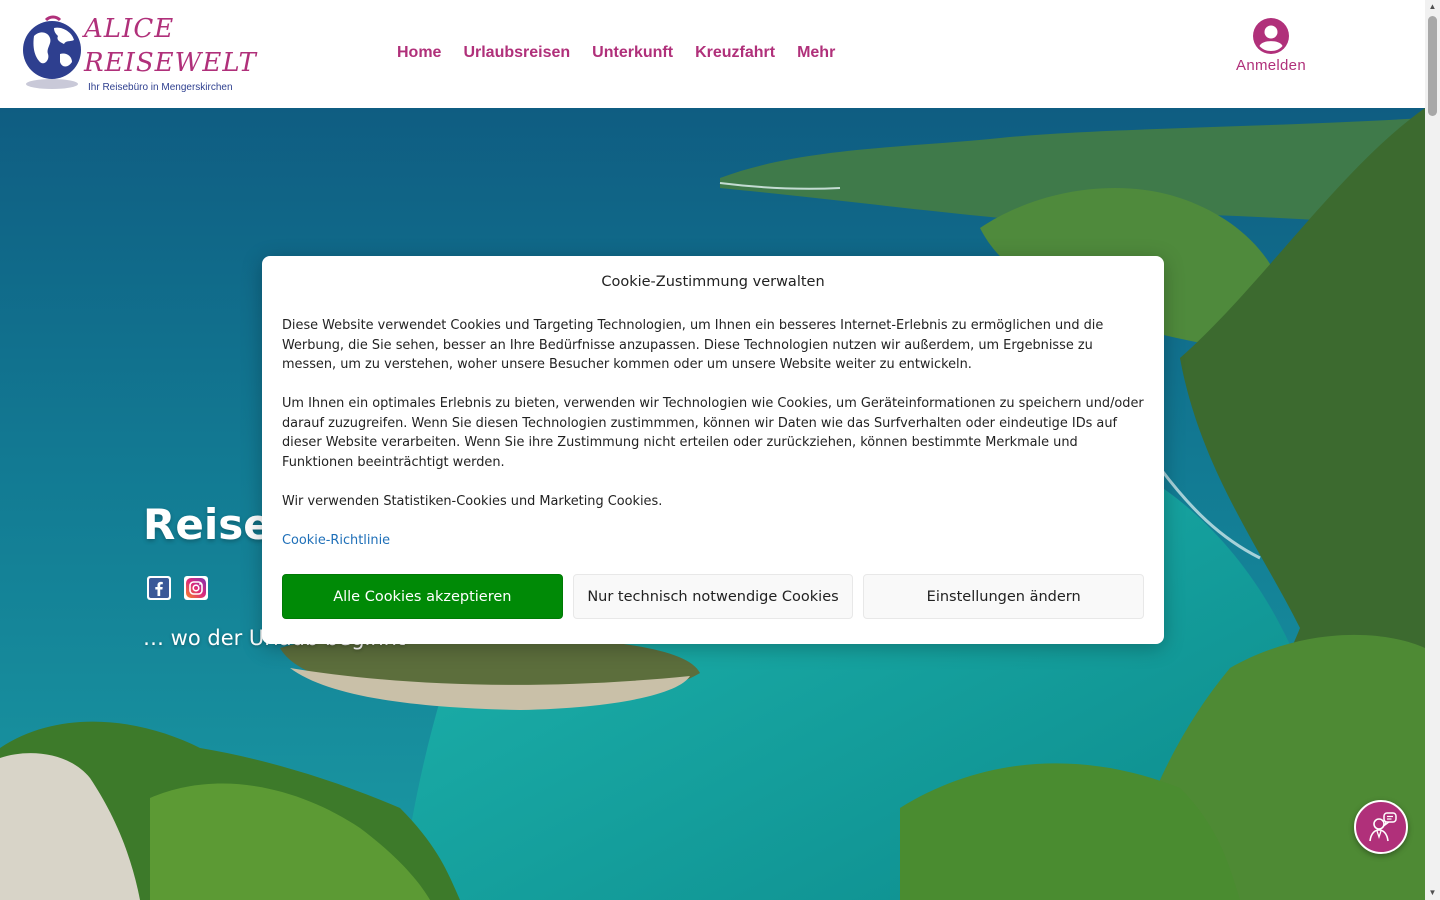  Describe the element at coordinates (713, 282) in the screenshot. I see `cookie-dialog-title: Cookie-Zustimmung verwalten` at that location.